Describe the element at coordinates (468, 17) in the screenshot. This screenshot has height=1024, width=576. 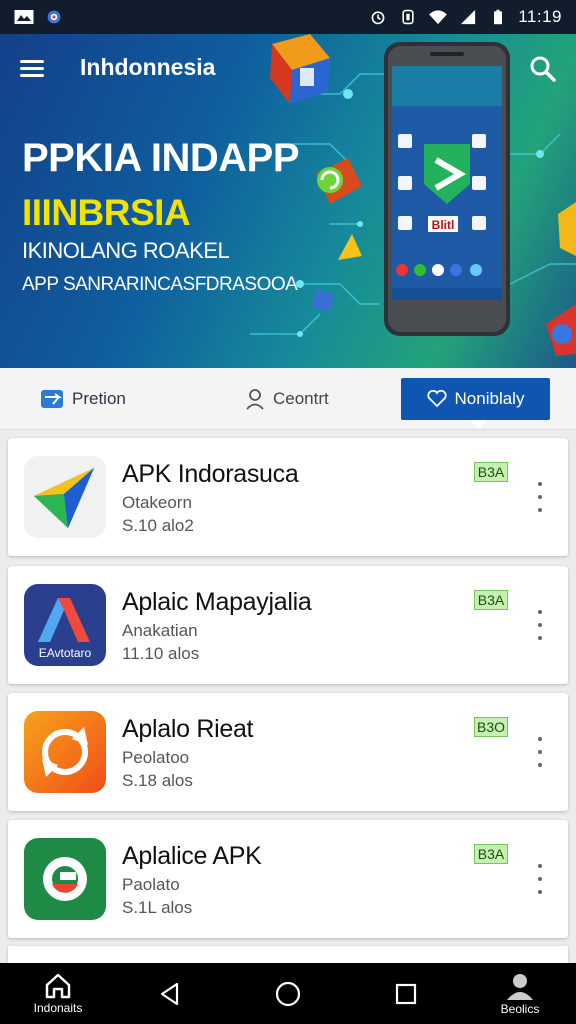
I see `signal-icon` at that location.